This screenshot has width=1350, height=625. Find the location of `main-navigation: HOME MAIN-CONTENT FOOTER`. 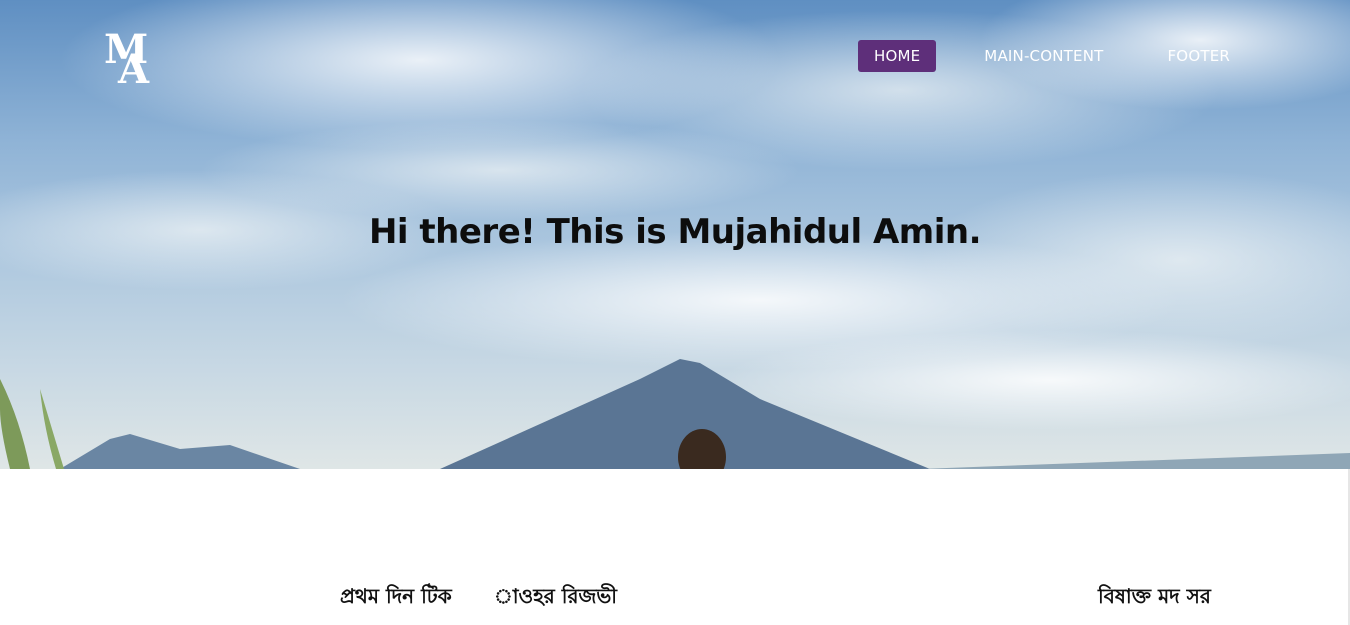

main-navigation: HOME MAIN-CONTENT FOOTER is located at coordinates (1051, 56).